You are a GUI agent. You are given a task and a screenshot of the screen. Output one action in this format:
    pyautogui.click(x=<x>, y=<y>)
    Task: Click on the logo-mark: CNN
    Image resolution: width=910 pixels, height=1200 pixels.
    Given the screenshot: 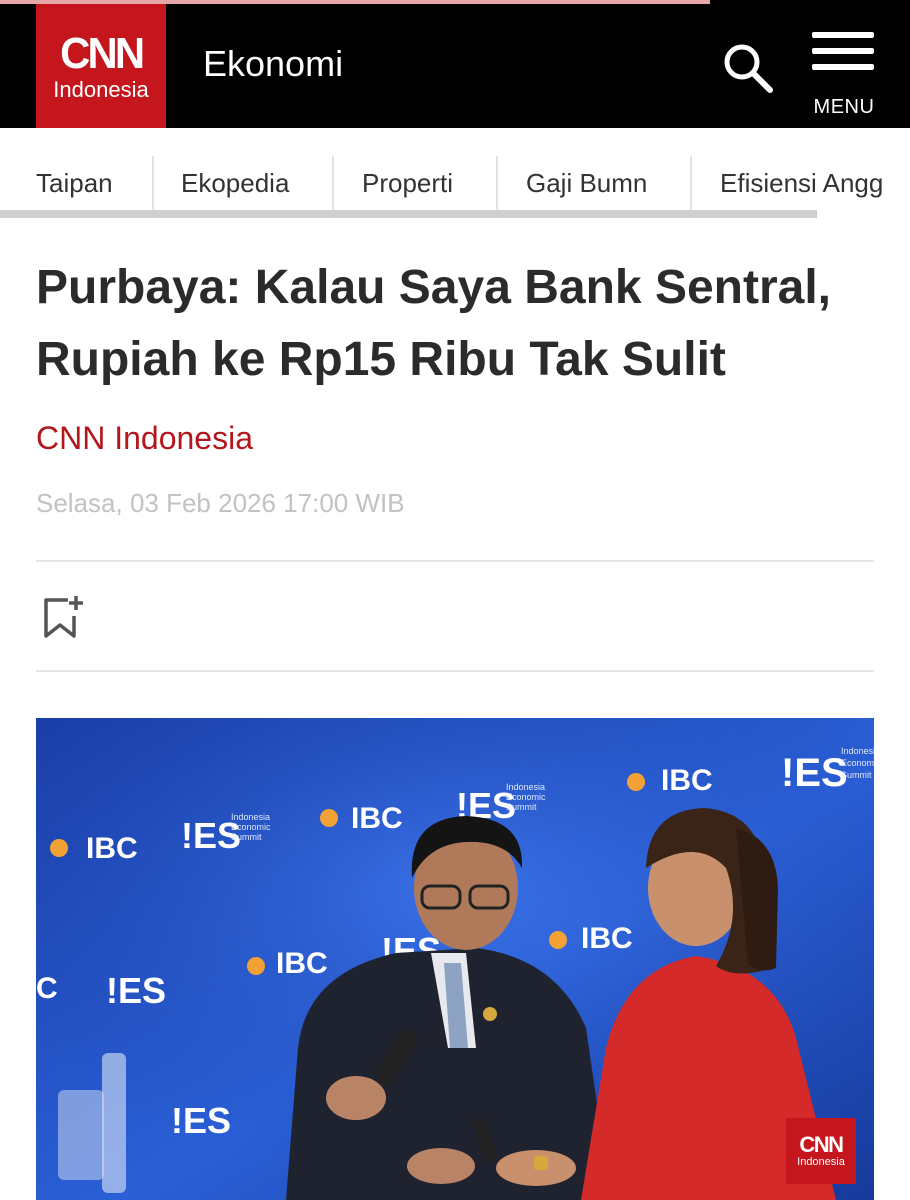 What is the action you would take?
    pyautogui.click(x=102, y=53)
    